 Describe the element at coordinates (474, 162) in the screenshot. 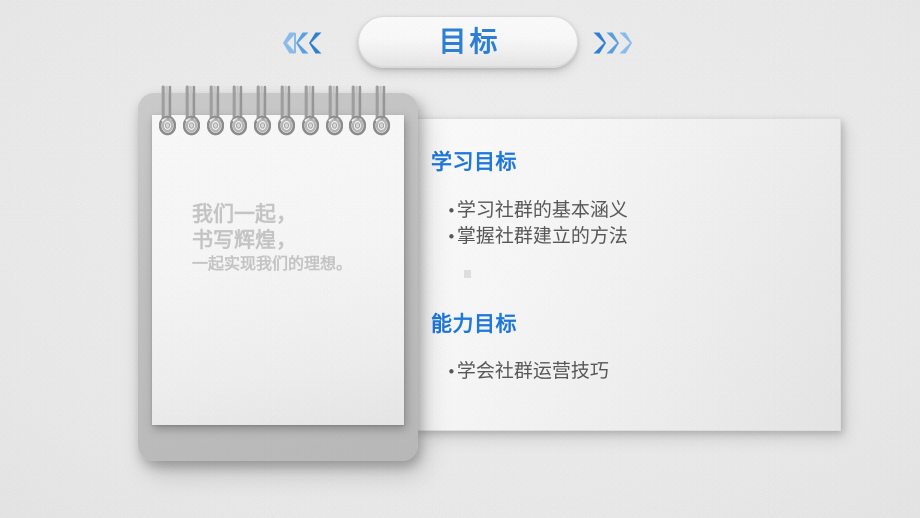

I see `section-title-learning-objectives: 学习目标` at that location.